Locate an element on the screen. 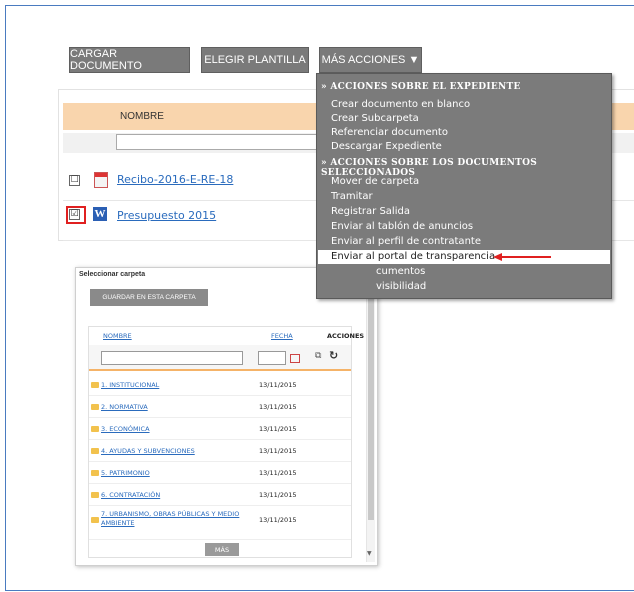 The width and height of the screenshot is (634, 592). folder-link: 1. INSTITUCIONAL is located at coordinates (130, 385).